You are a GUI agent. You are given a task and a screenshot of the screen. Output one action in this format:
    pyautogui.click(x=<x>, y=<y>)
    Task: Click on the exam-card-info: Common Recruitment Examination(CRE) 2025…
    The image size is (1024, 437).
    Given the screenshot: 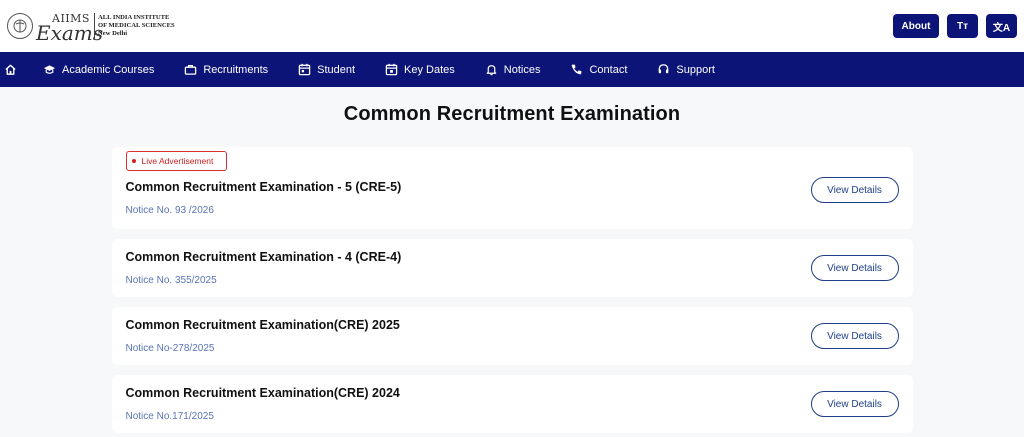 What is the action you would take?
    pyautogui.click(x=263, y=336)
    